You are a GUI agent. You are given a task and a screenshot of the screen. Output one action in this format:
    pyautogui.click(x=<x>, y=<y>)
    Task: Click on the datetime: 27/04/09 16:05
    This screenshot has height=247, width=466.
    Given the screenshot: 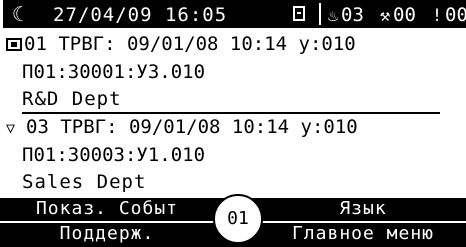 What is the action you would take?
    pyautogui.click(x=140, y=15)
    